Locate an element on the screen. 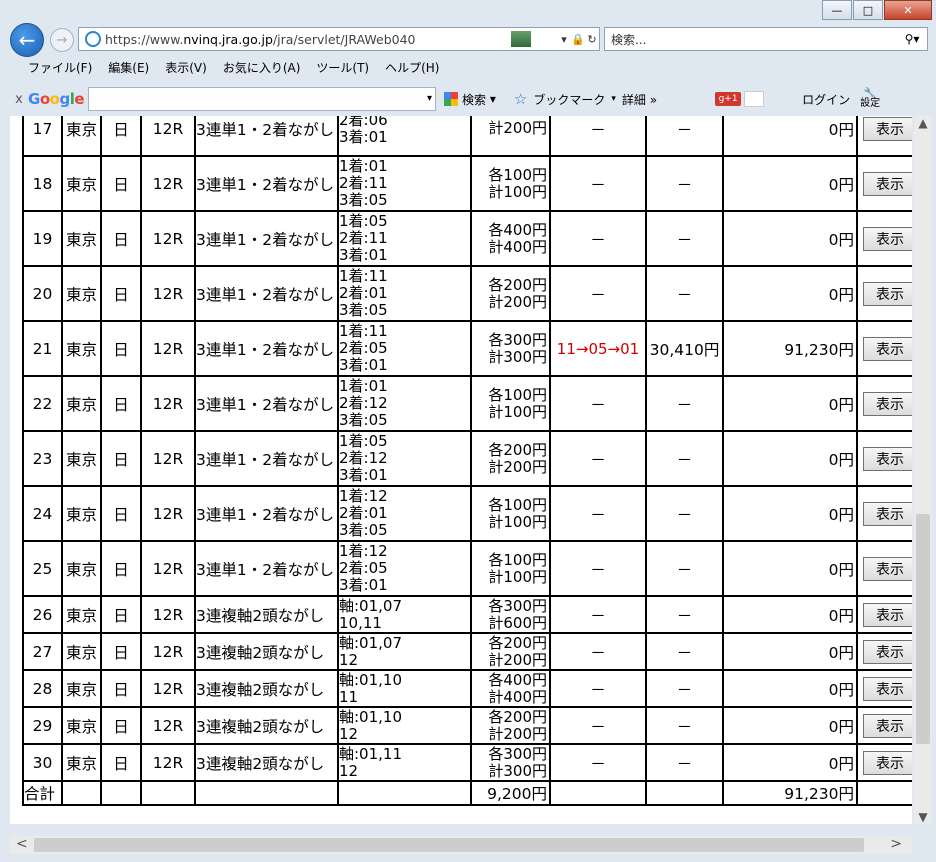 The image size is (936, 862). dropdown-arrow-icon: ▾ is located at coordinates (564, 39).